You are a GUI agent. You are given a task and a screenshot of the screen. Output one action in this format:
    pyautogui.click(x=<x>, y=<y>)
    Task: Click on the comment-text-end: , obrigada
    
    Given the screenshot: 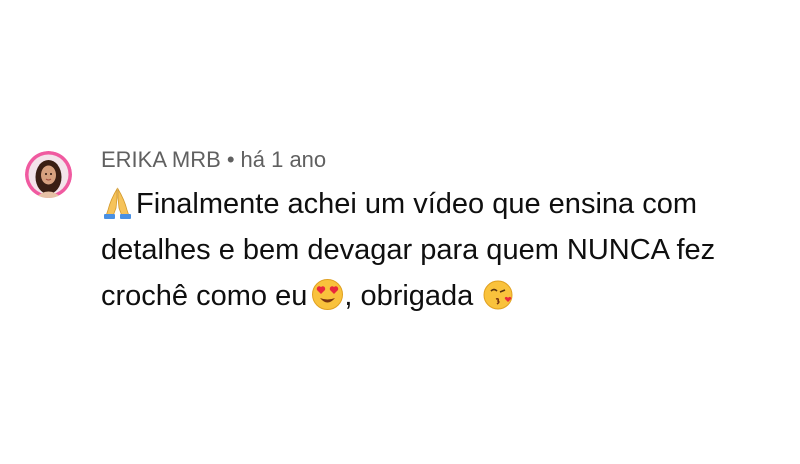 What is the action you would take?
    pyautogui.click(x=409, y=296)
    